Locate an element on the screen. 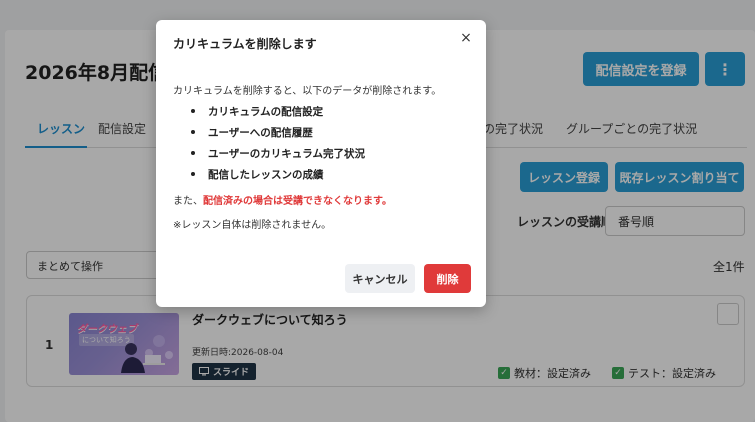 The image size is (755, 422). list-item: 配信したレッスンの成績 is located at coordinates (278, 177).